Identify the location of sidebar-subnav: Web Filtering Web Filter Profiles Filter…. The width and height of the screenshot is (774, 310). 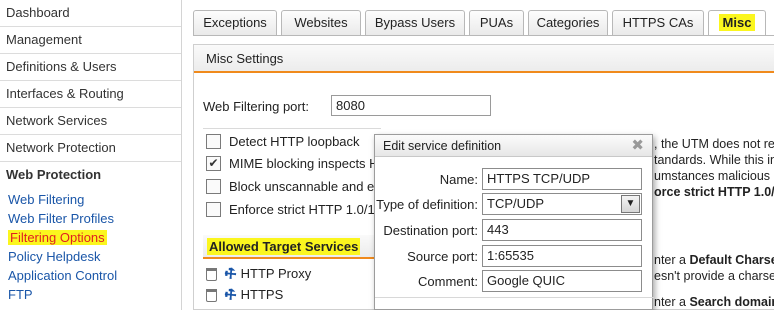
(90, 246).